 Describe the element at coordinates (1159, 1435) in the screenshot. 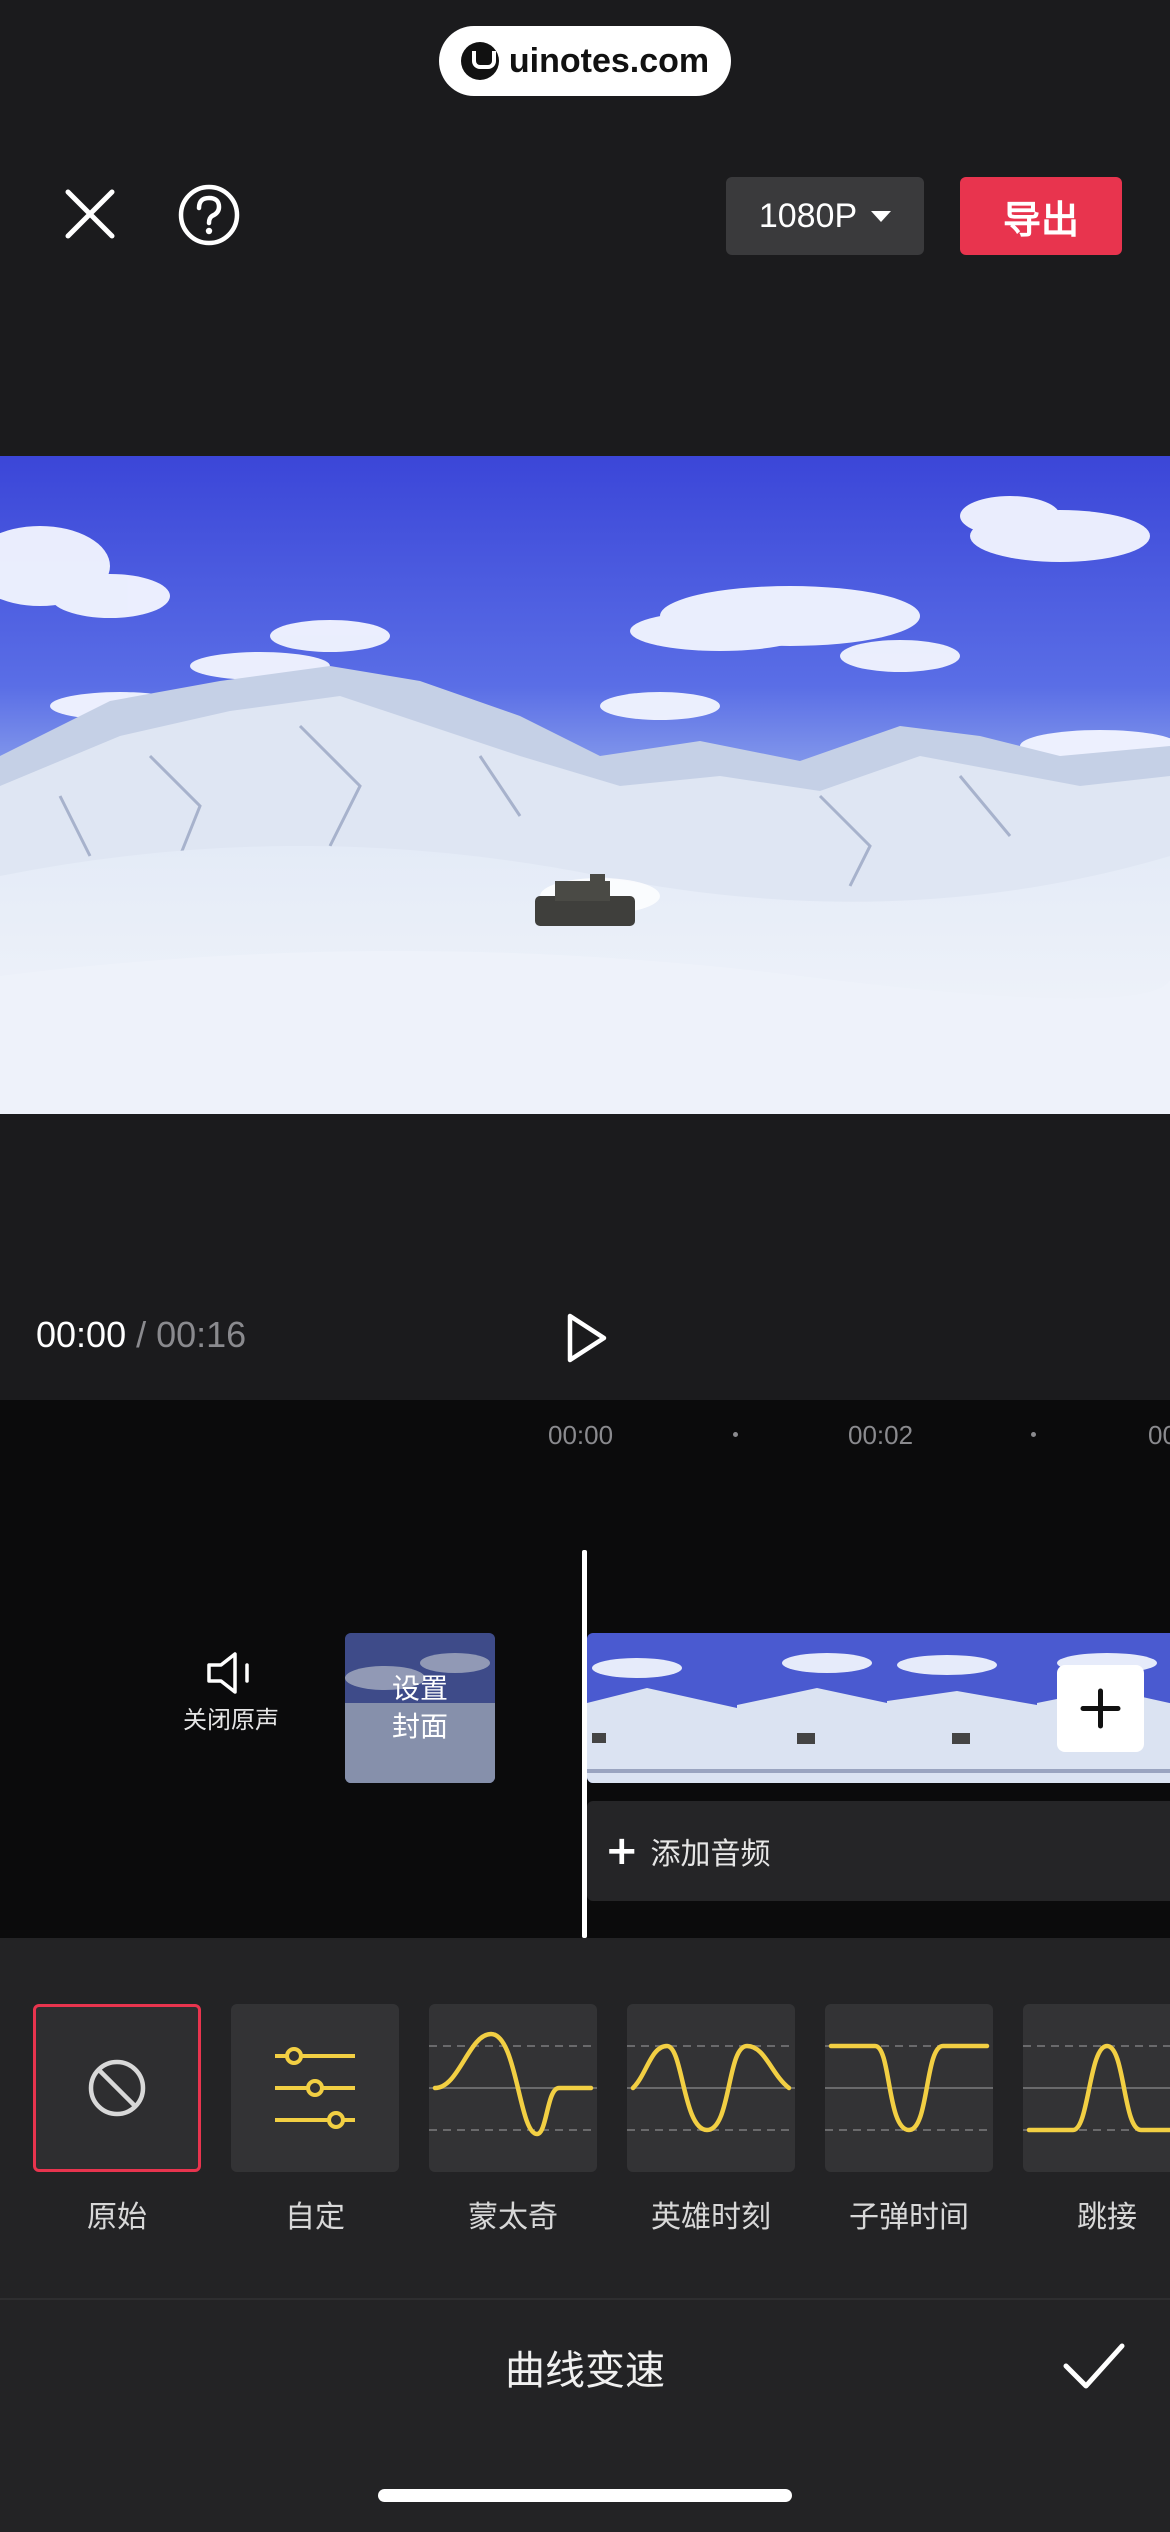

I see `ruler-mark-2: 00` at that location.